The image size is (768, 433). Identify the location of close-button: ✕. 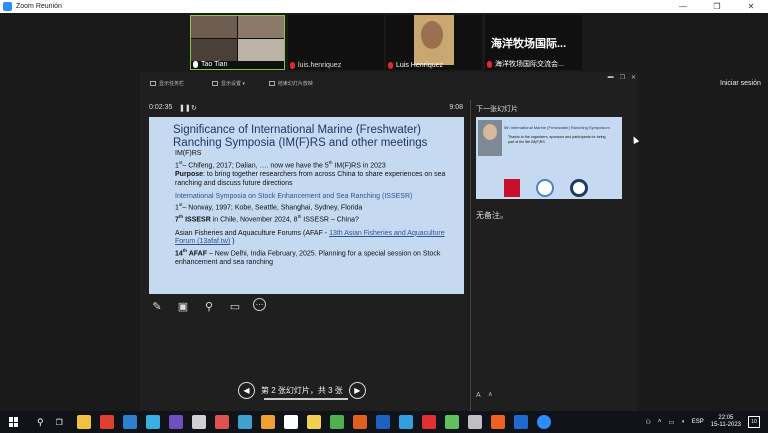
(751, 6).